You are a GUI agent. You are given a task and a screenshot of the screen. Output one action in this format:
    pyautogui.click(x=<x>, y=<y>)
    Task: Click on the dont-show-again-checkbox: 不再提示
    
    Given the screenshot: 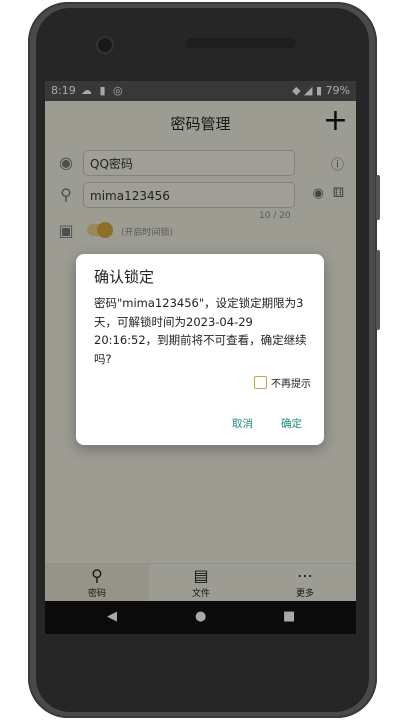 What is the action you would take?
    pyautogui.click(x=282, y=382)
    